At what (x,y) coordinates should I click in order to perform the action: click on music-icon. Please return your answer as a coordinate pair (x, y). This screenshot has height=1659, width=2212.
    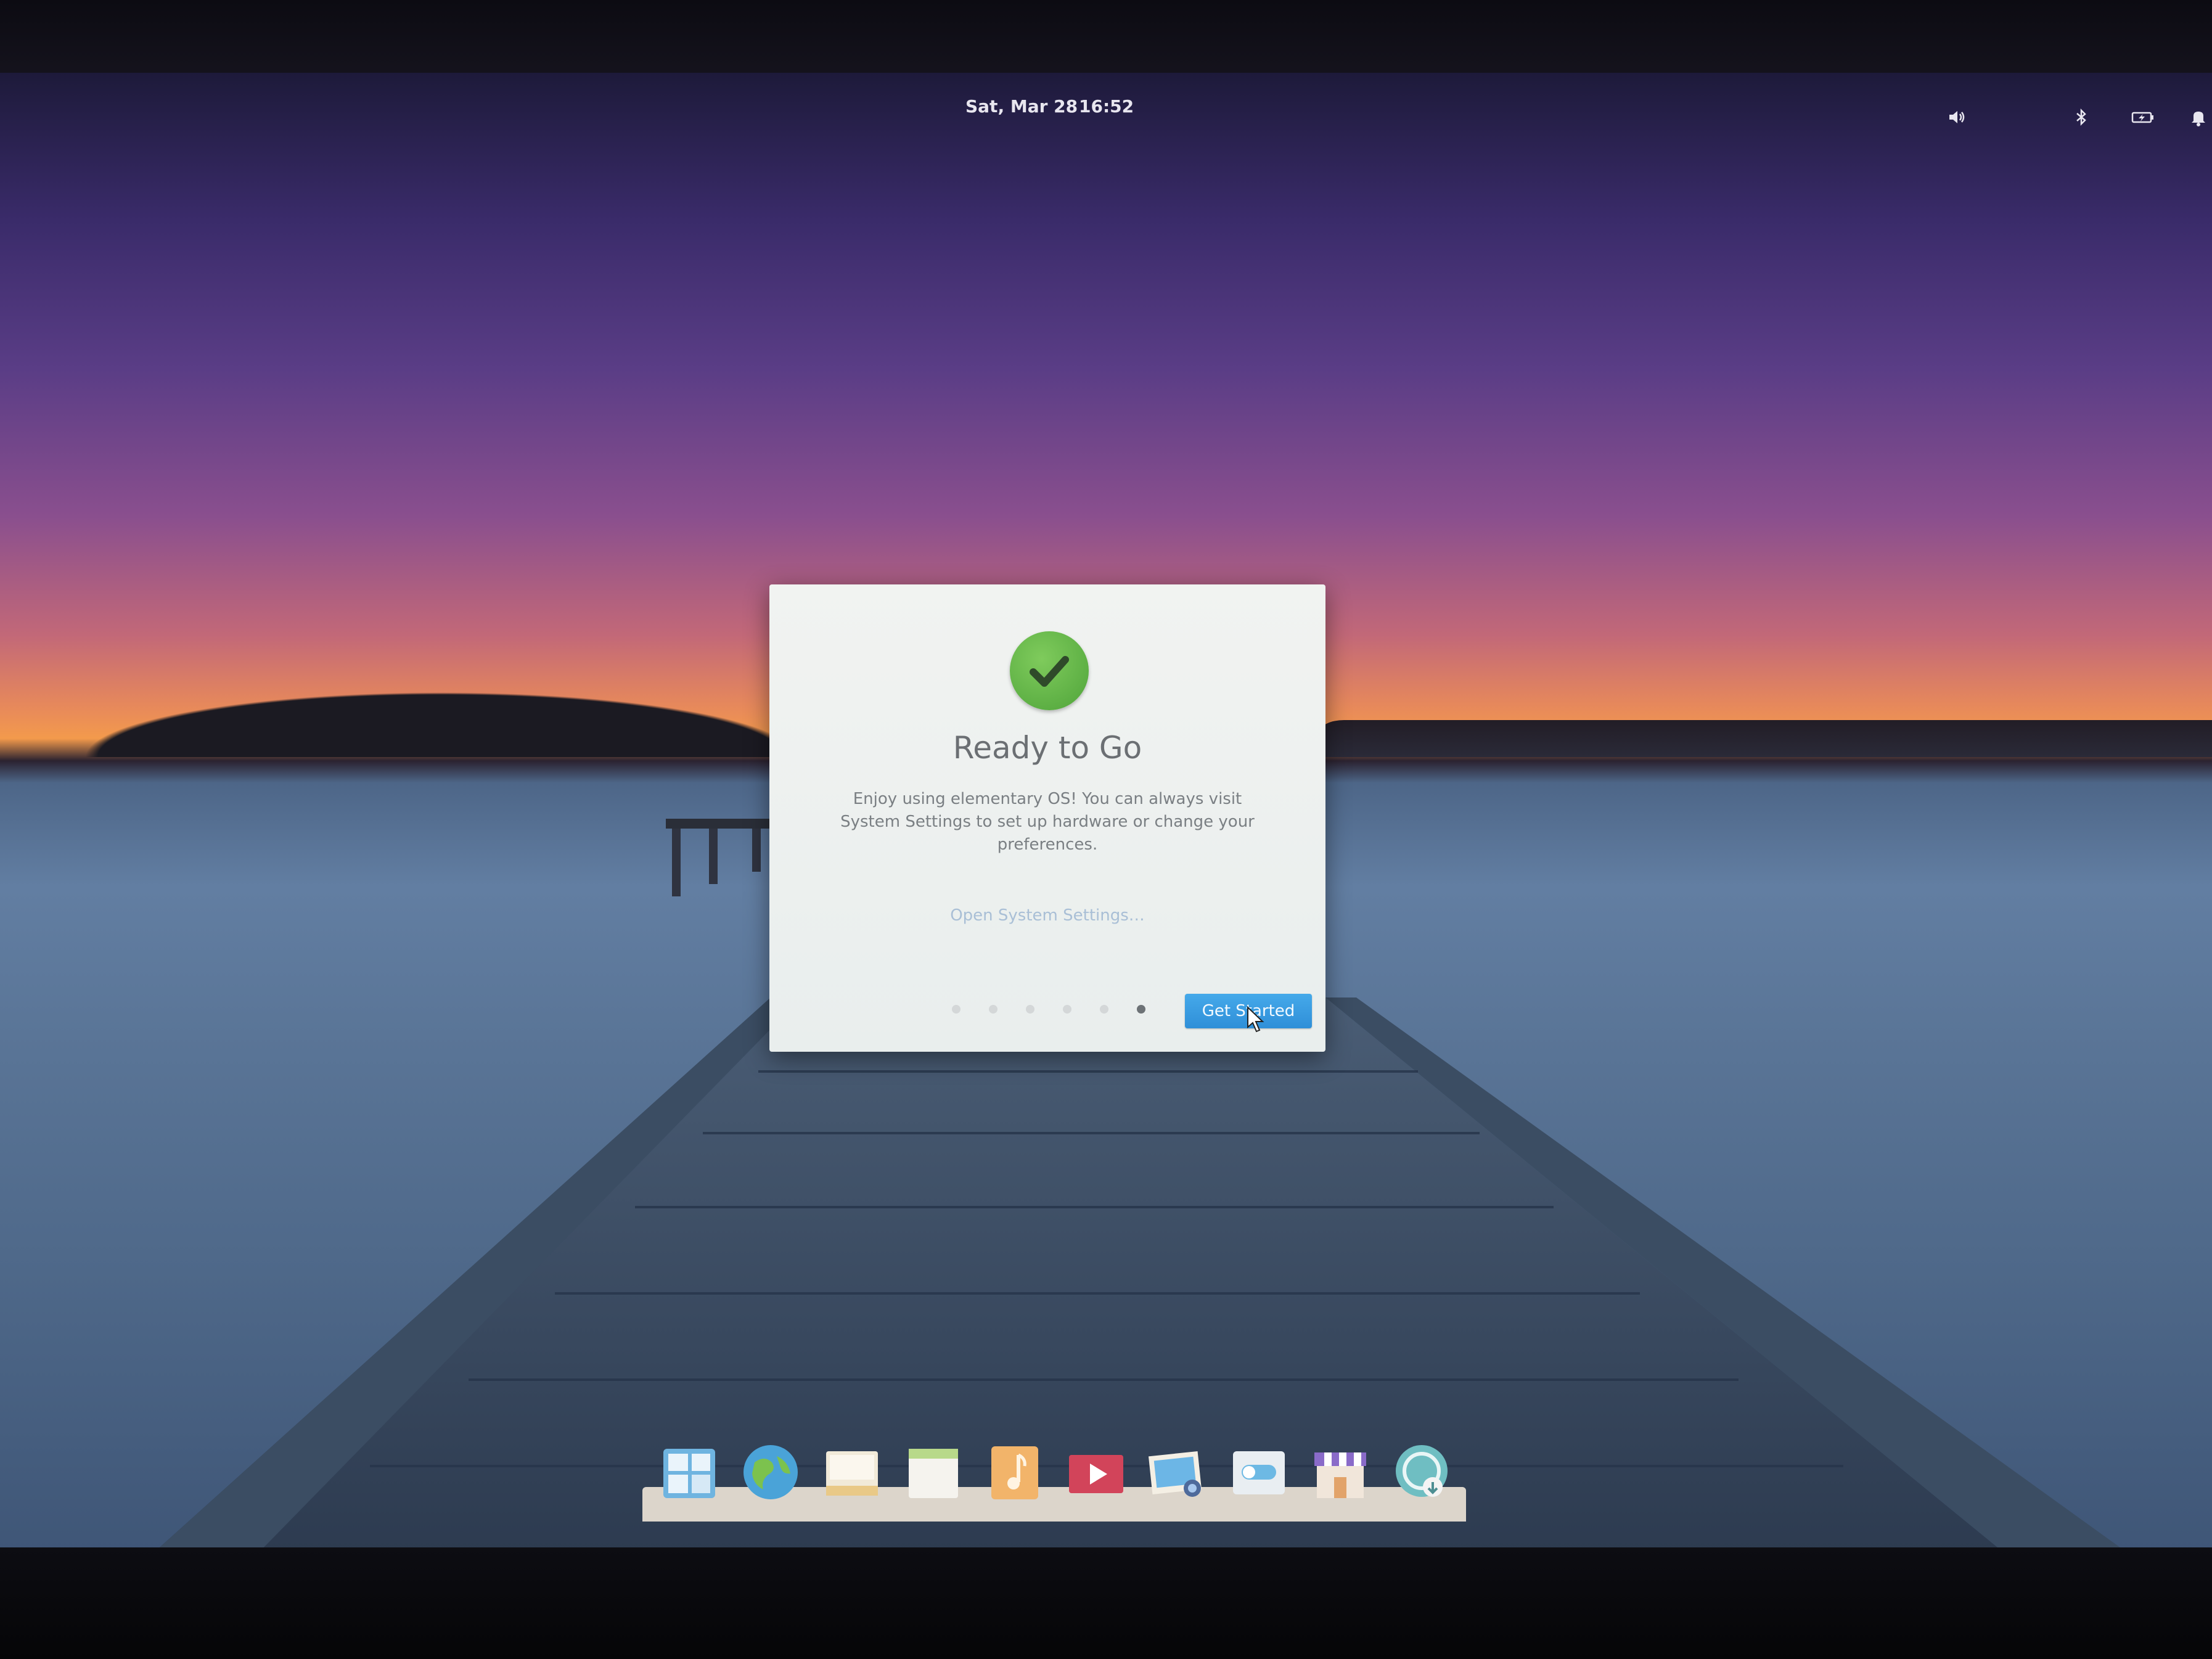
    Looking at the image, I should click on (1014, 1472).